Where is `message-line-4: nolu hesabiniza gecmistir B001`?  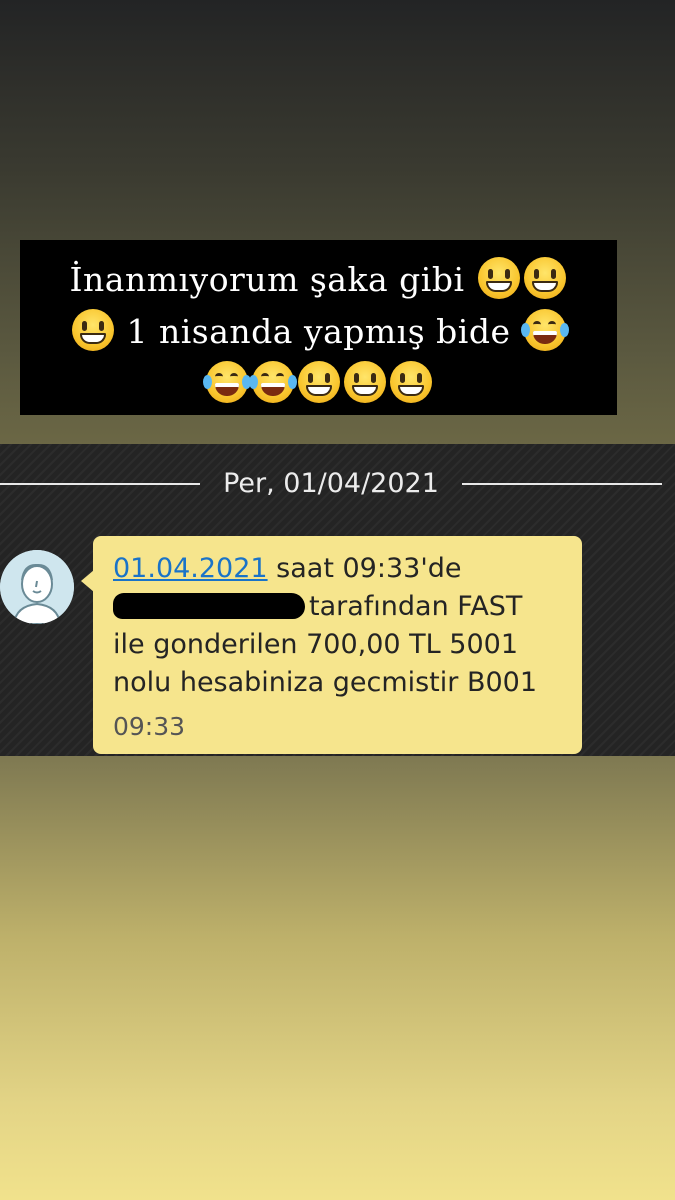 message-line-4: nolu hesabiniza gecmistir B001 is located at coordinates (325, 682).